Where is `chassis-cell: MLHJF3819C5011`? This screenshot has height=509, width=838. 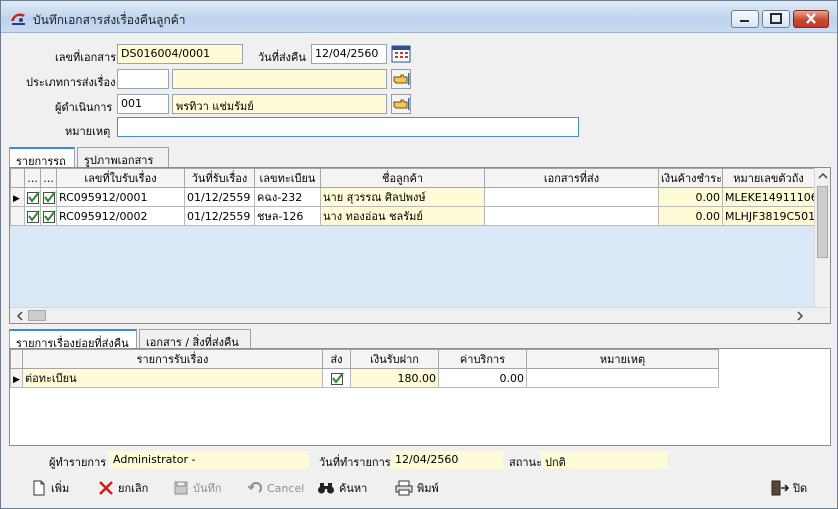 chassis-cell: MLHJF3819C5011 is located at coordinates (768, 216).